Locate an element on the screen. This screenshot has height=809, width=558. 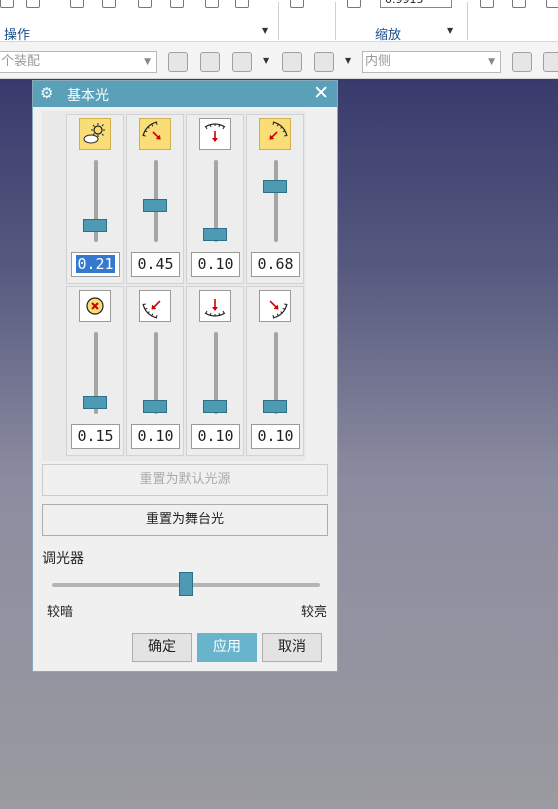
light-front-value: 0.15 is located at coordinates (95, 436).